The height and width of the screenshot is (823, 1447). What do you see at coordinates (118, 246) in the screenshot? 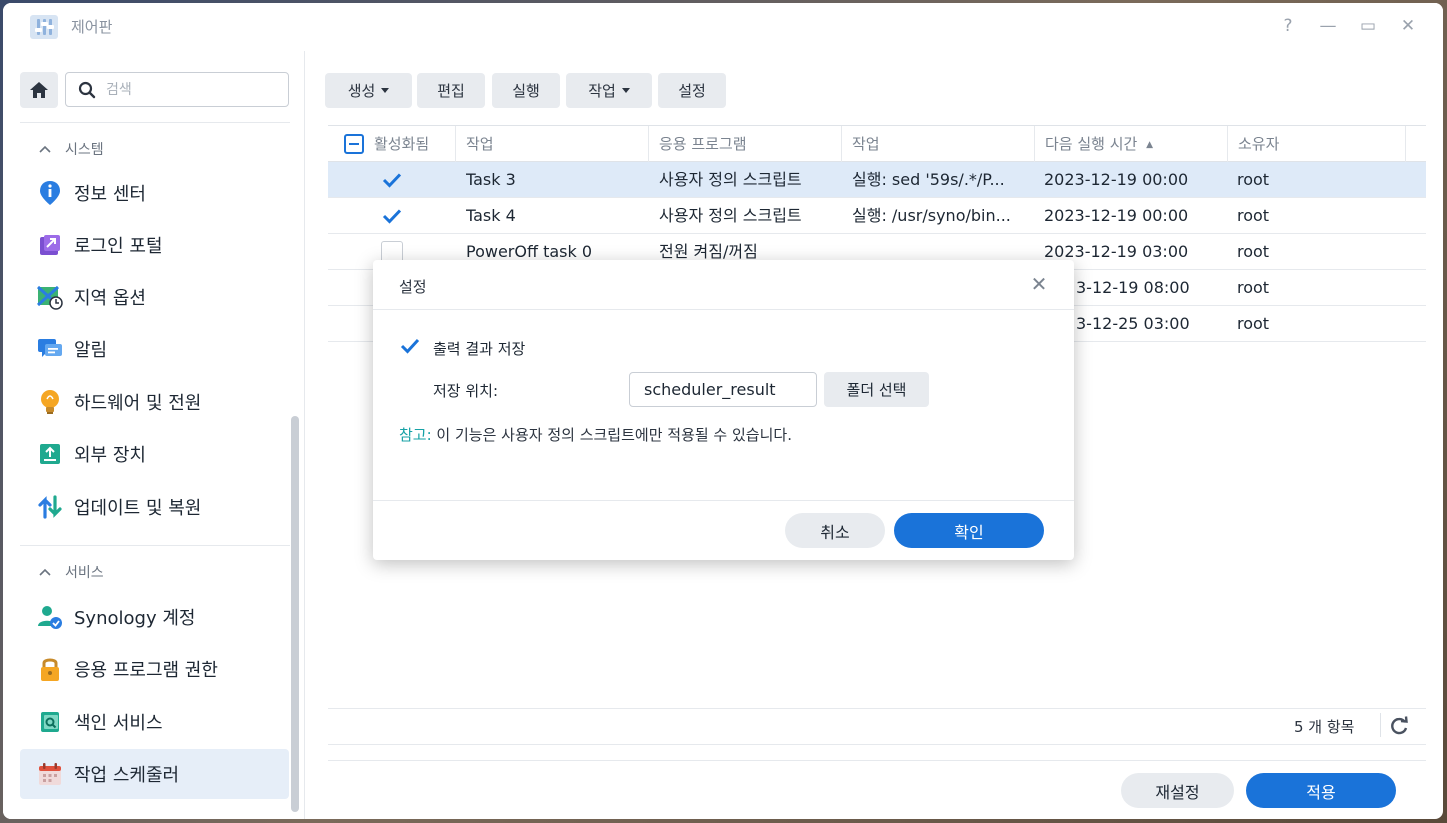
I see `sidebar-item-label: 로그인 포털` at bounding box center [118, 246].